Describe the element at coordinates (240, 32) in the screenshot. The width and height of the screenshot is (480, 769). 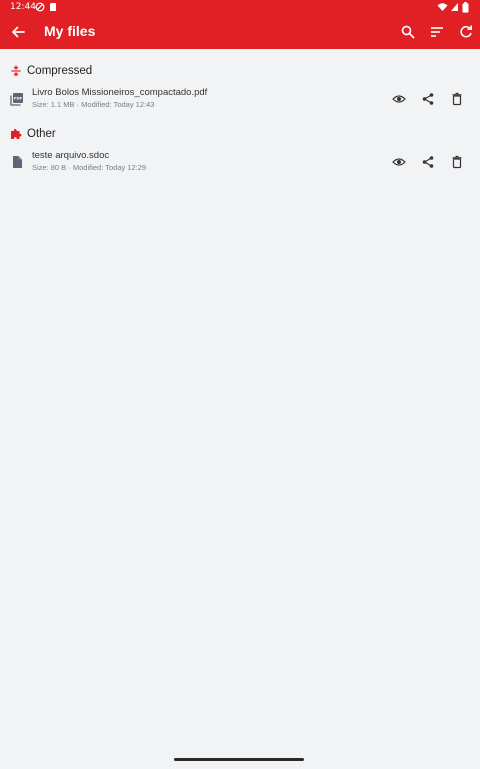
I see `app-bar: My files` at that location.